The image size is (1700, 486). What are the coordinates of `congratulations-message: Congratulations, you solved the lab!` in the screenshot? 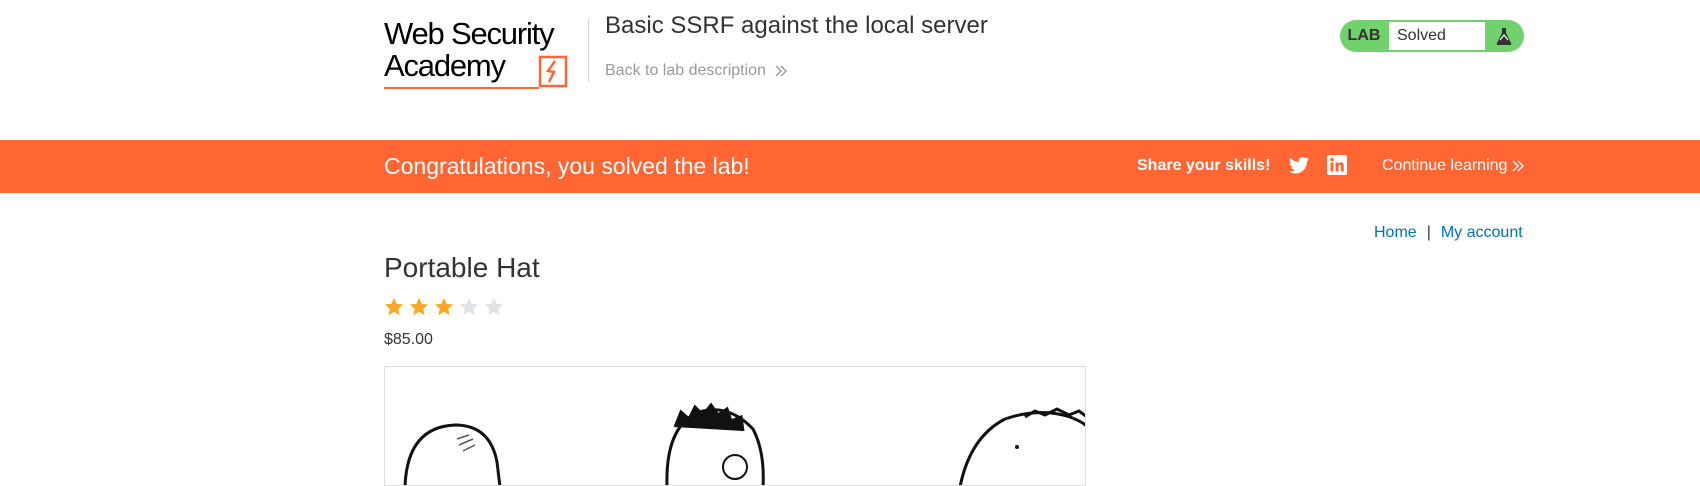 It's located at (567, 166).